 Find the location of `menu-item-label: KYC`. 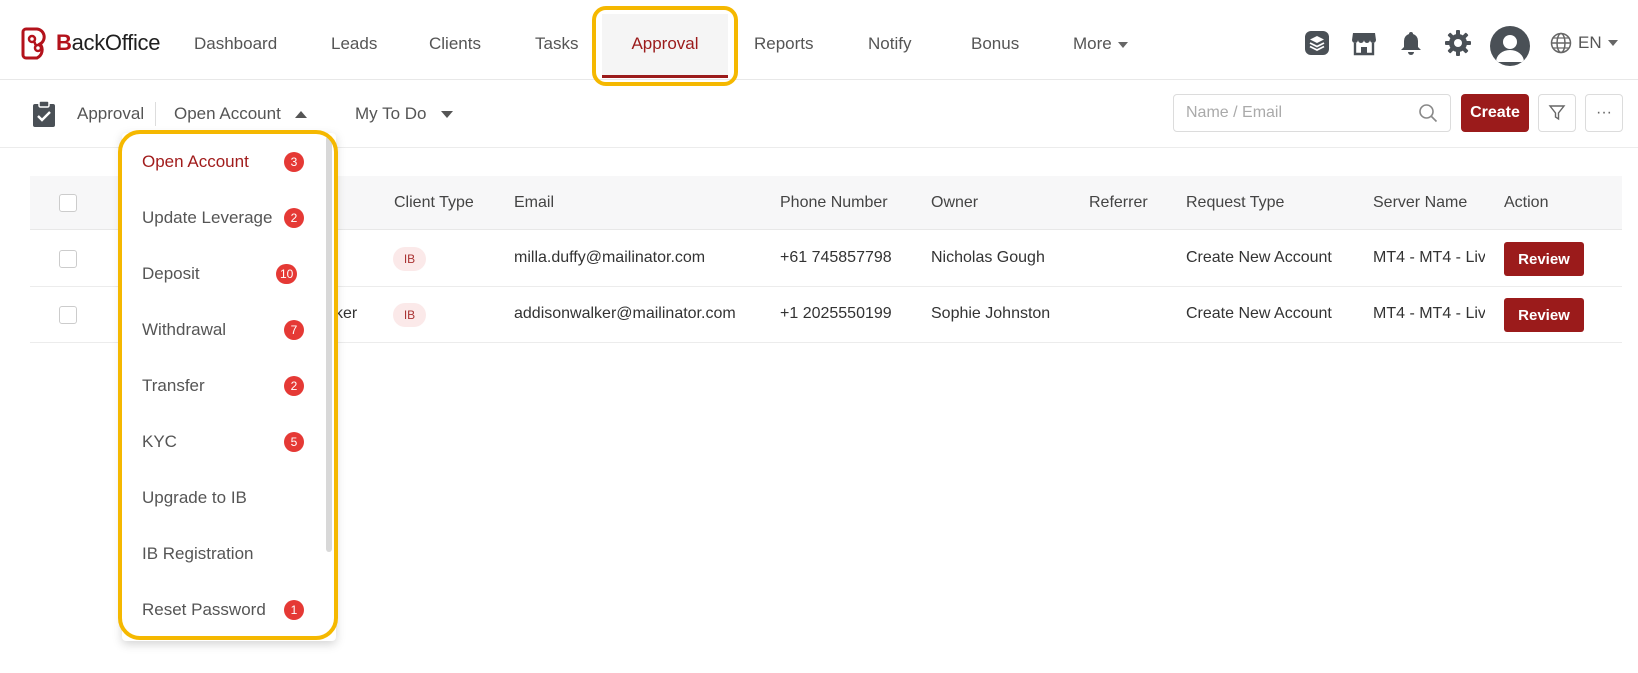

menu-item-label: KYC is located at coordinates (159, 441).